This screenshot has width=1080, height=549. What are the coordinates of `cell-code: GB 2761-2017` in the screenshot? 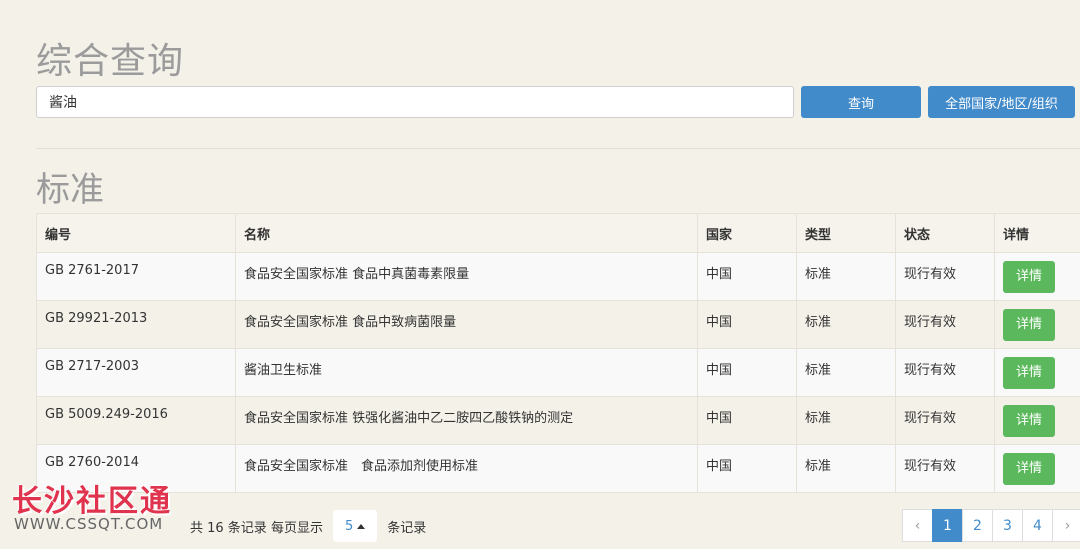 It's located at (136, 276).